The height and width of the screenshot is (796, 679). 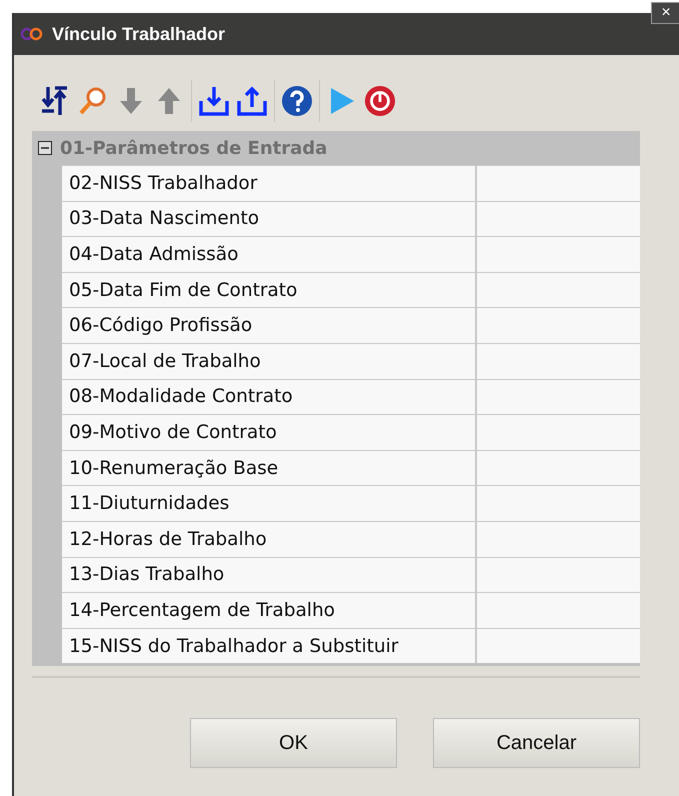 I want to click on close-button: ×, so click(x=665, y=13).